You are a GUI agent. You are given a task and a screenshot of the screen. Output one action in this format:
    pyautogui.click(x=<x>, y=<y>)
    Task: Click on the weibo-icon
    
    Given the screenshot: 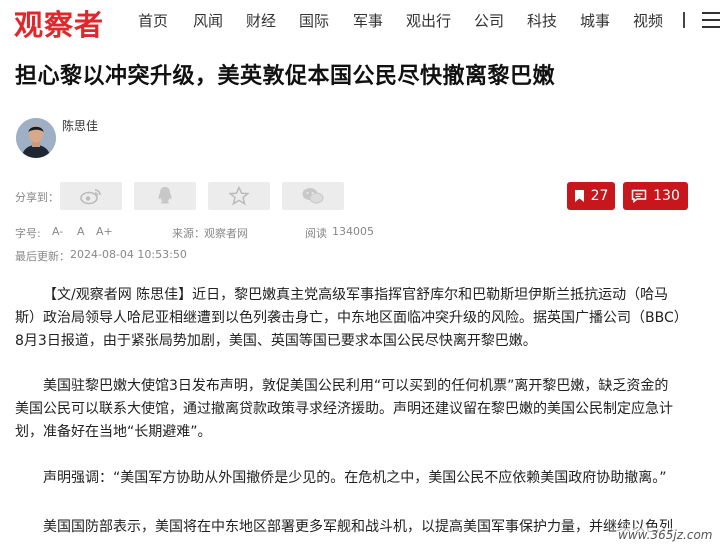 What is the action you would take?
    pyautogui.click(x=90, y=197)
    